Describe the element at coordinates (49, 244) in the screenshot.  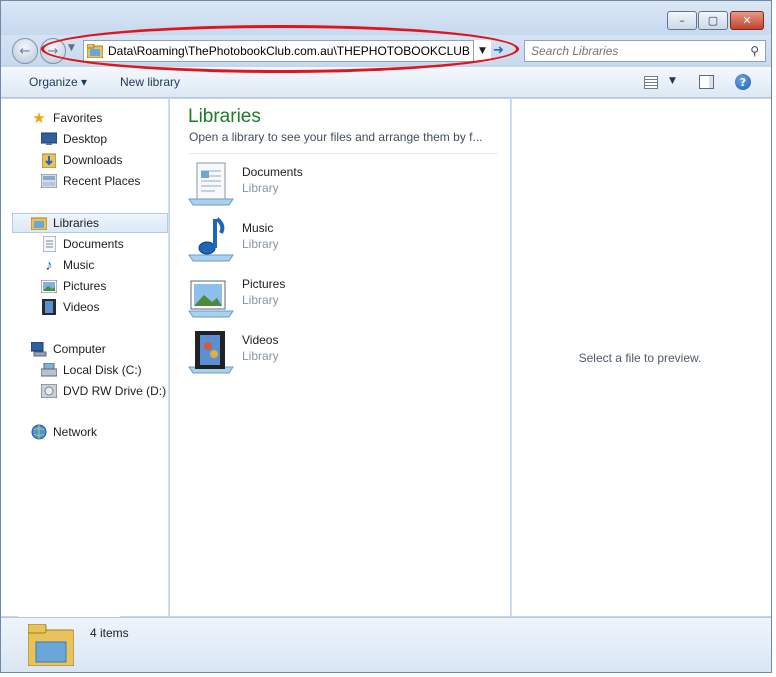
I see `documents-icon` at that location.